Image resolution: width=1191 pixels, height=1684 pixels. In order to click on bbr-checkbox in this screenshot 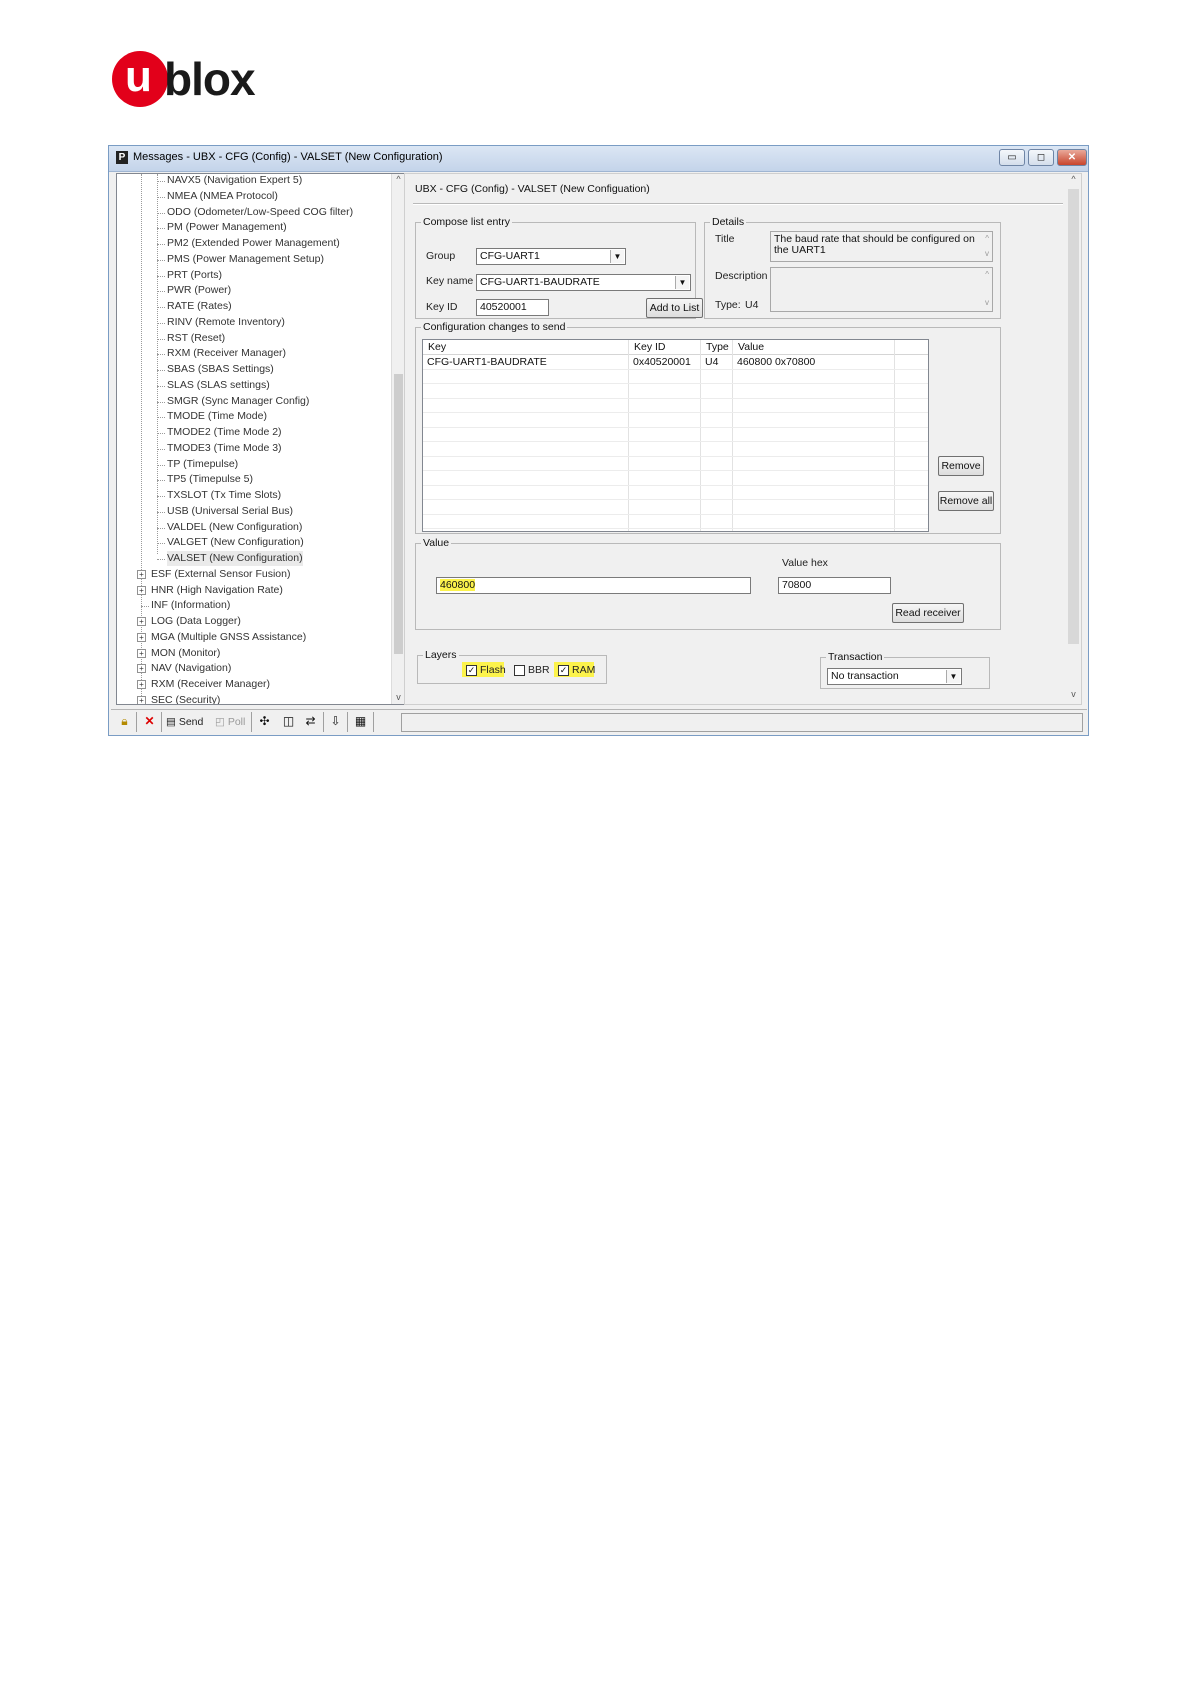, I will do `click(519, 670)`.